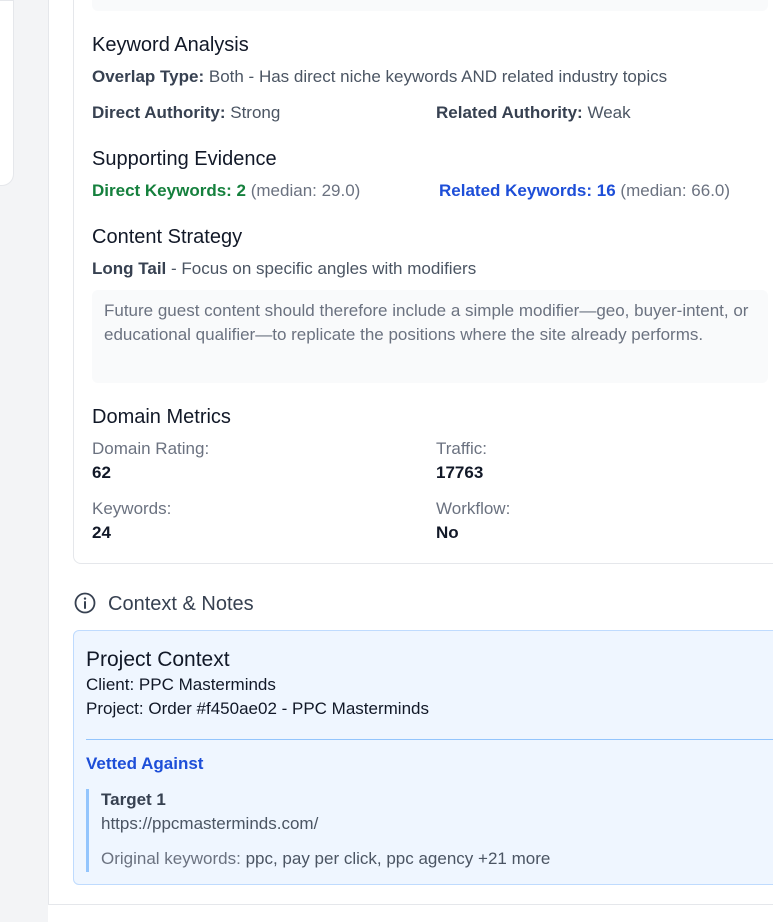  I want to click on left-panel-edge, so click(7, 93).